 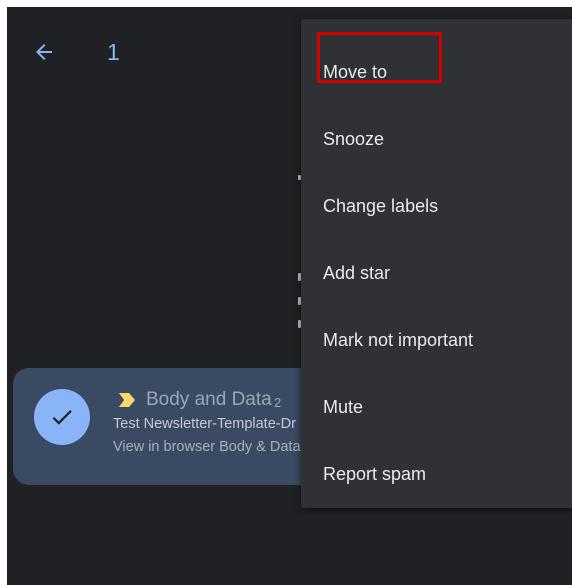 I want to click on selection-avatar, so click(x=62, y=417).